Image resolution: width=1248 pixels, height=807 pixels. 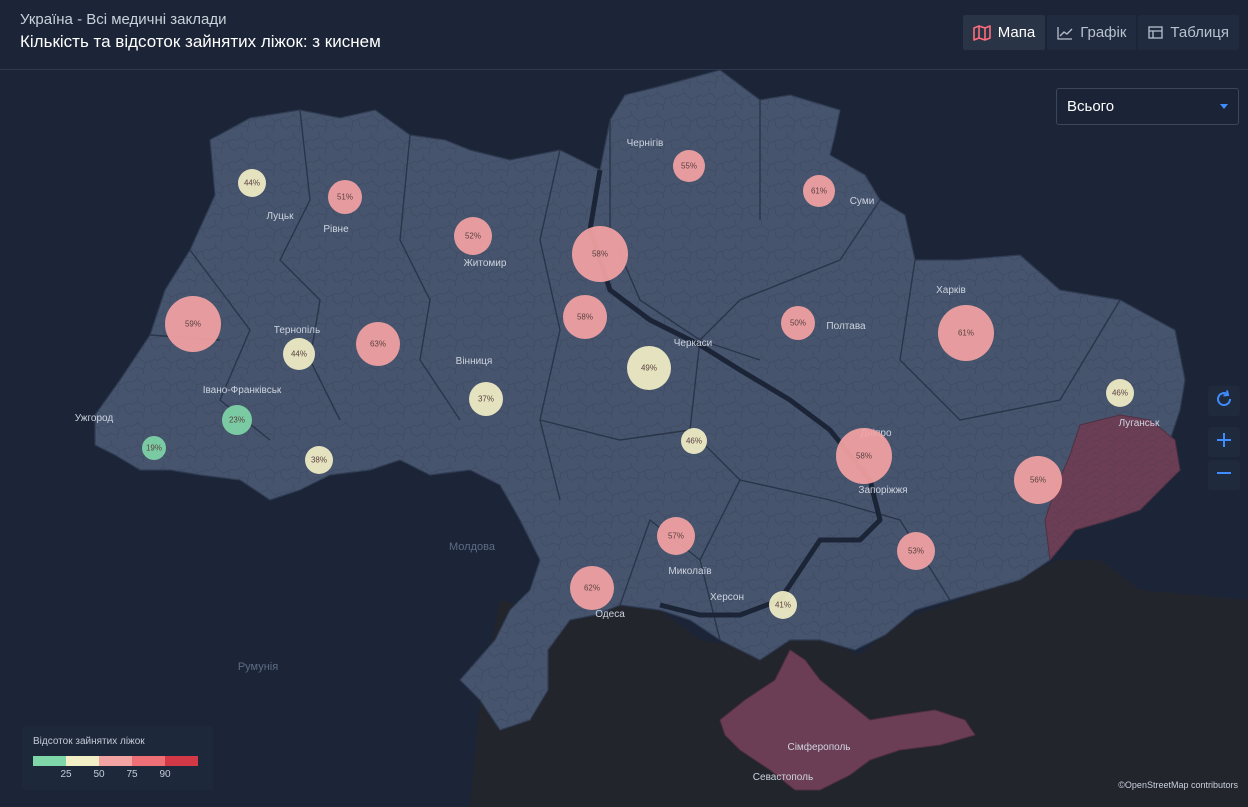 I want to click on occupancy-bubble-label: 59%, so click(x=193, y=324).